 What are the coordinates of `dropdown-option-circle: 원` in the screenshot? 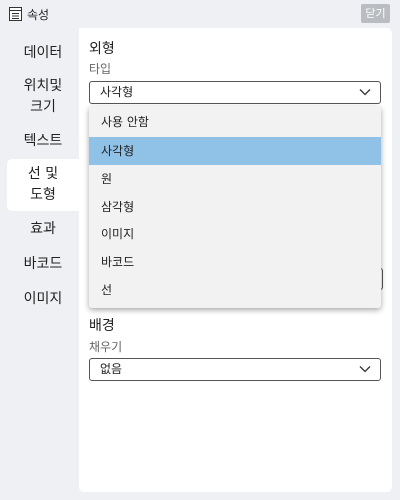 It's located at (235, 179).